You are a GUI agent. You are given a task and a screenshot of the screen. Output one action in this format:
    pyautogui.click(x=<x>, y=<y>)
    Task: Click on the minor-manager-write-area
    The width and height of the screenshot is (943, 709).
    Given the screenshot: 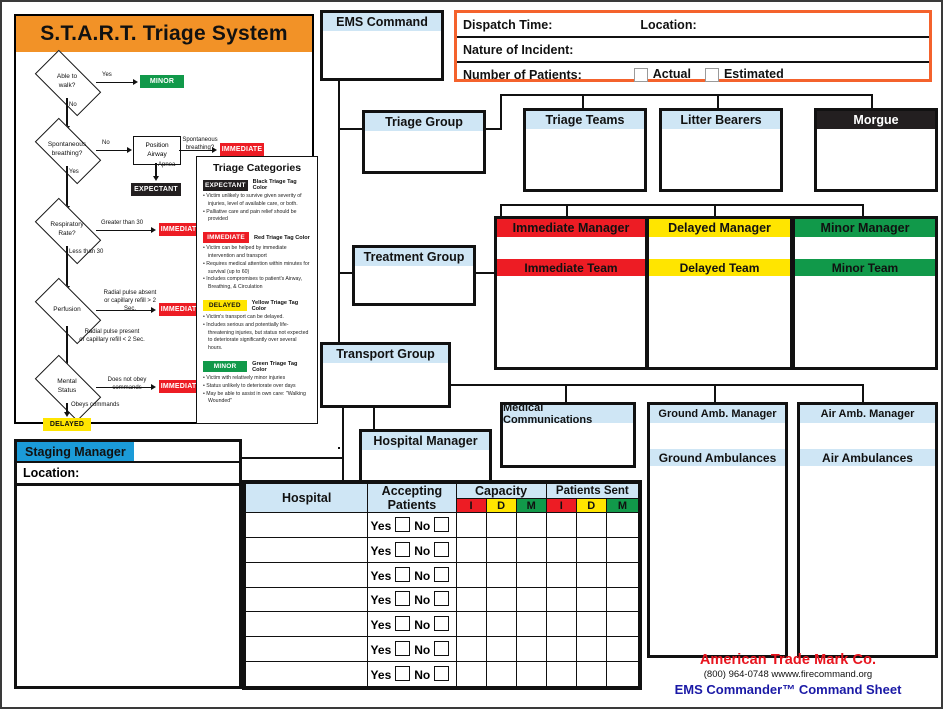 What is the action you would take?
    pyautogui.click(x=865, y=248)
    